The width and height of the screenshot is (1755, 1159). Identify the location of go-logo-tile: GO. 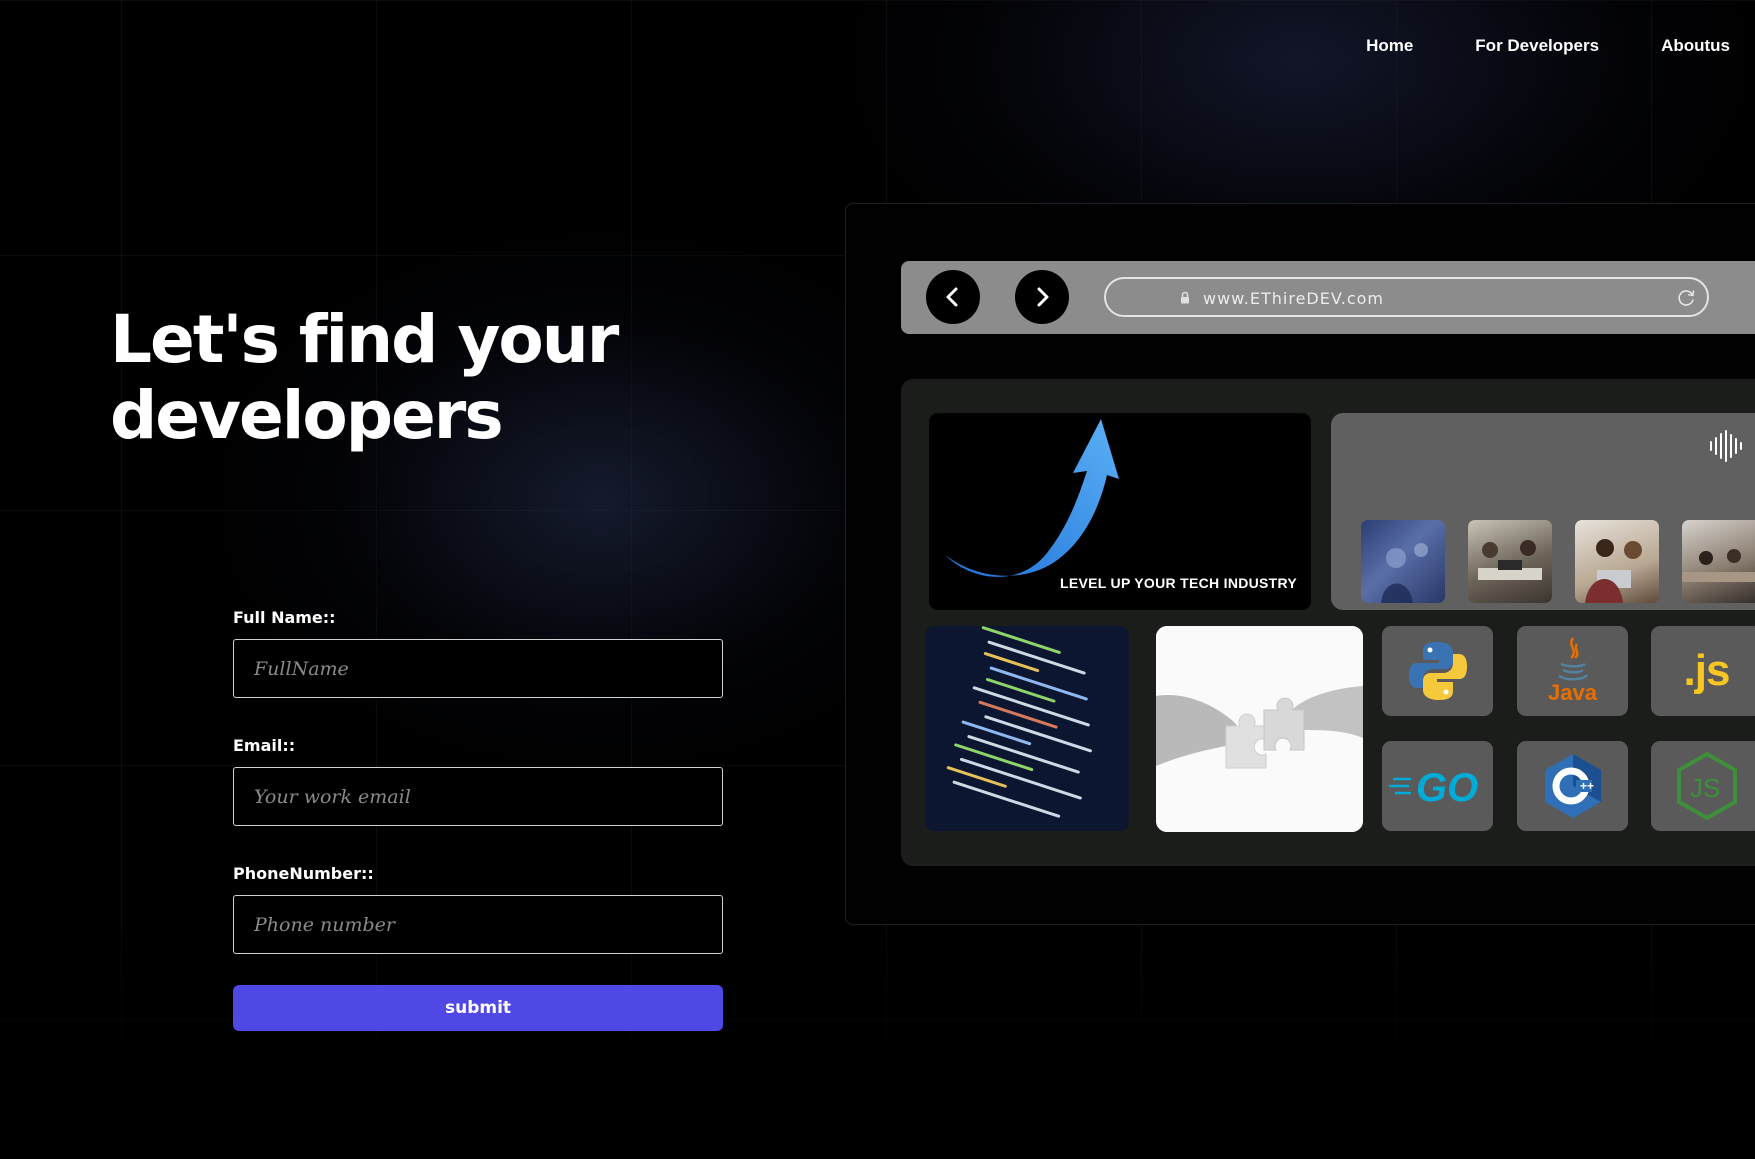
(1437, 786).